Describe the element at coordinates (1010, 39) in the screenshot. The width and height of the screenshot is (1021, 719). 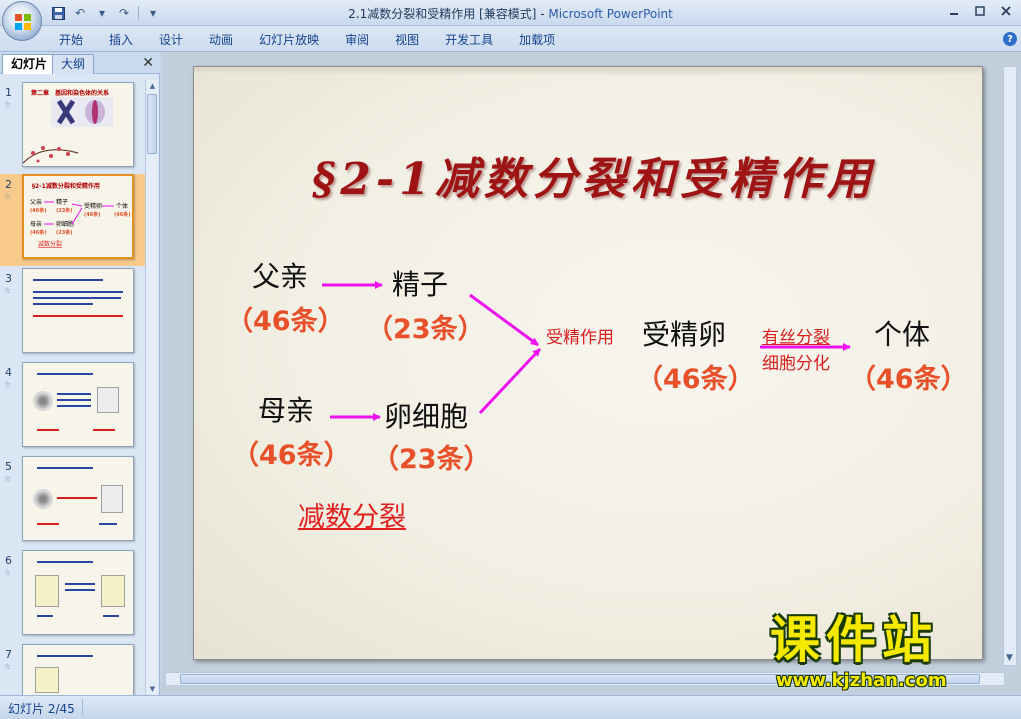
I see `help-icon: ?` at that location.